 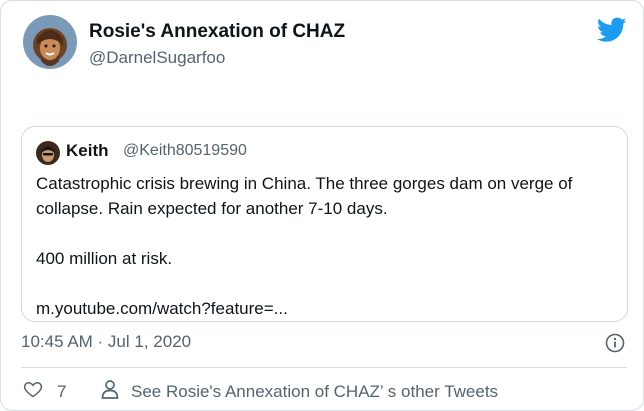 What do you see at coordinates (615, 343) in the screenshot?
I see `info-icon` at bounding box center [615, 343].